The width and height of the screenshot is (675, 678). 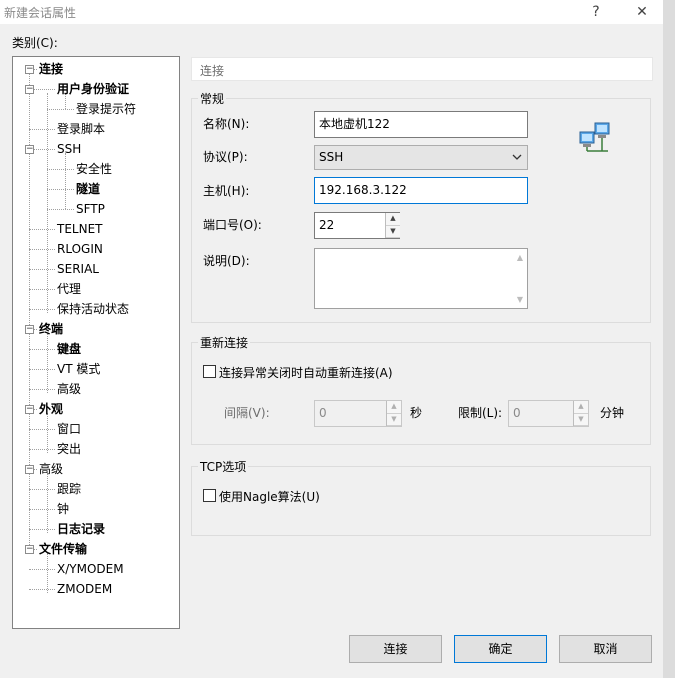 I want to click on tree-item: 外观, so click(x=51, y=409).